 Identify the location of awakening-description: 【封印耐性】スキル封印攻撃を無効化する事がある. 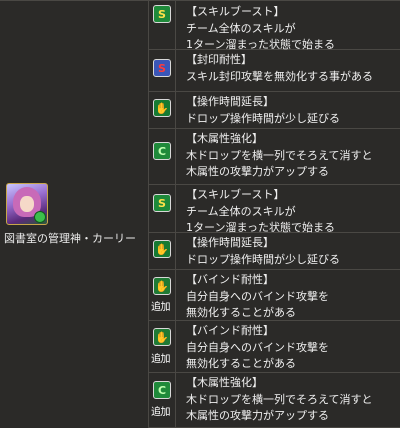
(292, 68).